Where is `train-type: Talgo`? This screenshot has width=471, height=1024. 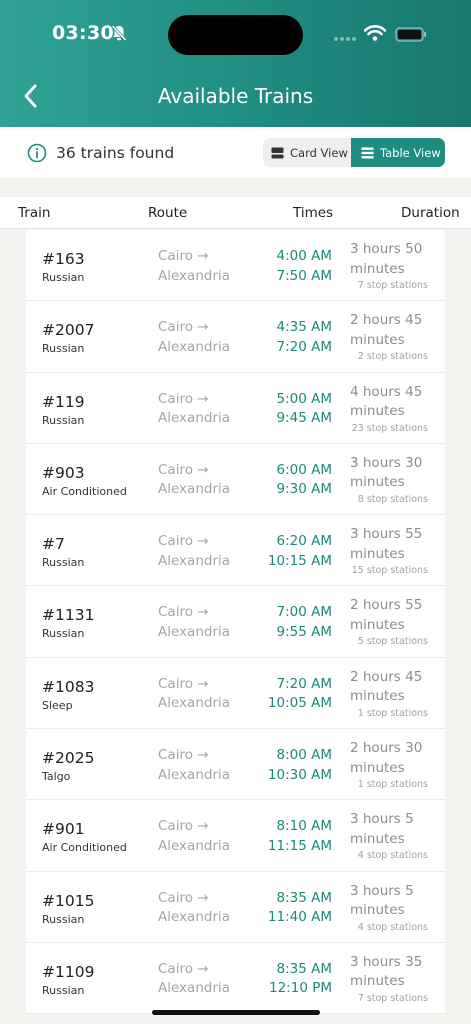
train-type: Talgo is located at coordinates (56, 777).